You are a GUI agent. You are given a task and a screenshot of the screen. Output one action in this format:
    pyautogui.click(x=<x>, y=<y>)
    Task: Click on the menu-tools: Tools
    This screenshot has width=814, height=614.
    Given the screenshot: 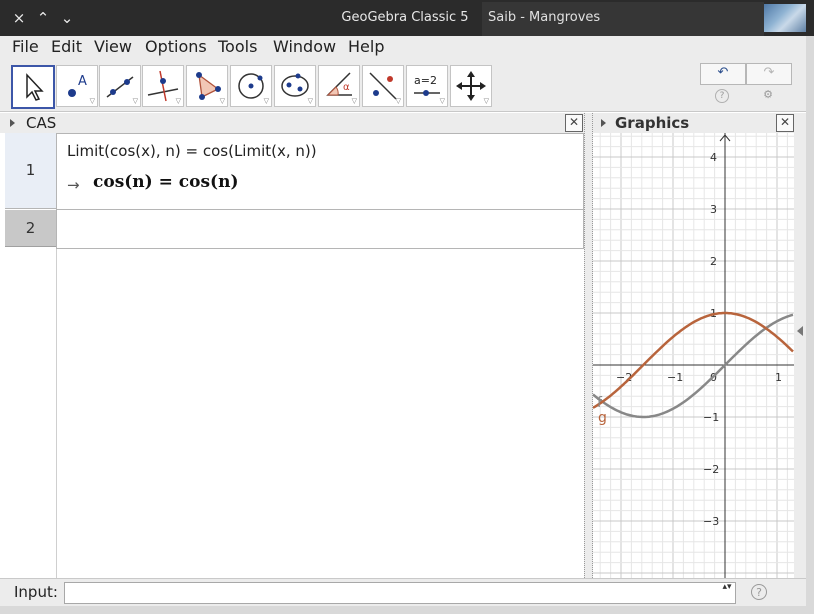 What is the action you would take?
    pyautogui.click(x=237, y=48)
    